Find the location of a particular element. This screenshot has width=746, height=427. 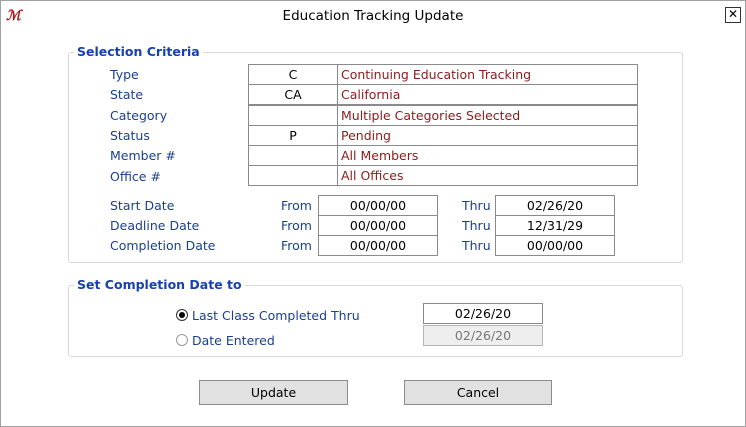

type-desc-field: Continuing Education Tracking is located at coordinates (487, 74).